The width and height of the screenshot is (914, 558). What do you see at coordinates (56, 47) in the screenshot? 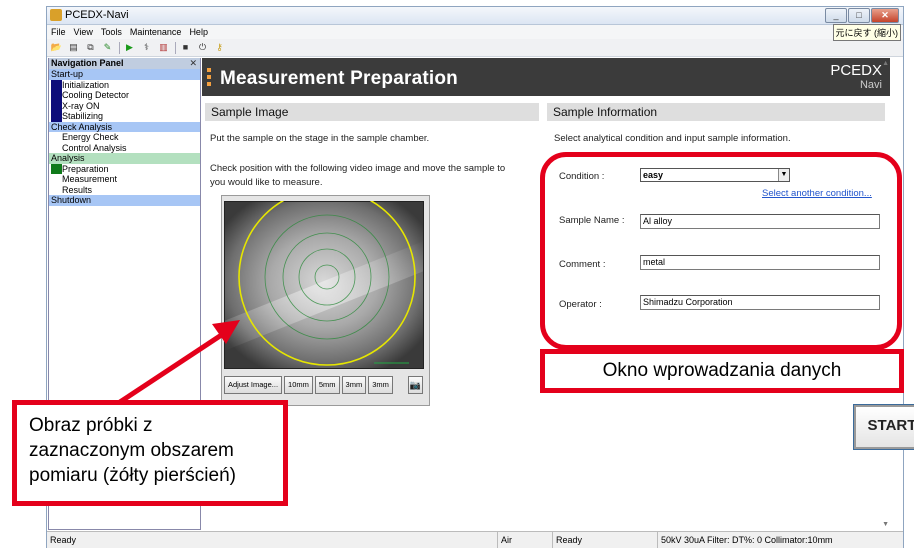
I see `open-folder-icon: 📂` at bounding box center [56, 47].